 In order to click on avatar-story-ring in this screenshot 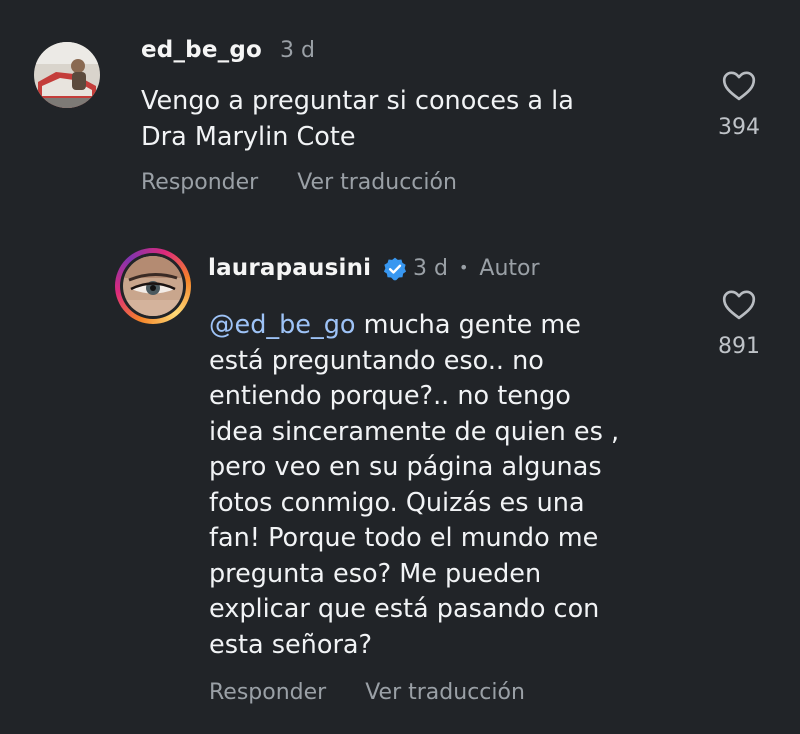, I will do `click(153, 286)`.